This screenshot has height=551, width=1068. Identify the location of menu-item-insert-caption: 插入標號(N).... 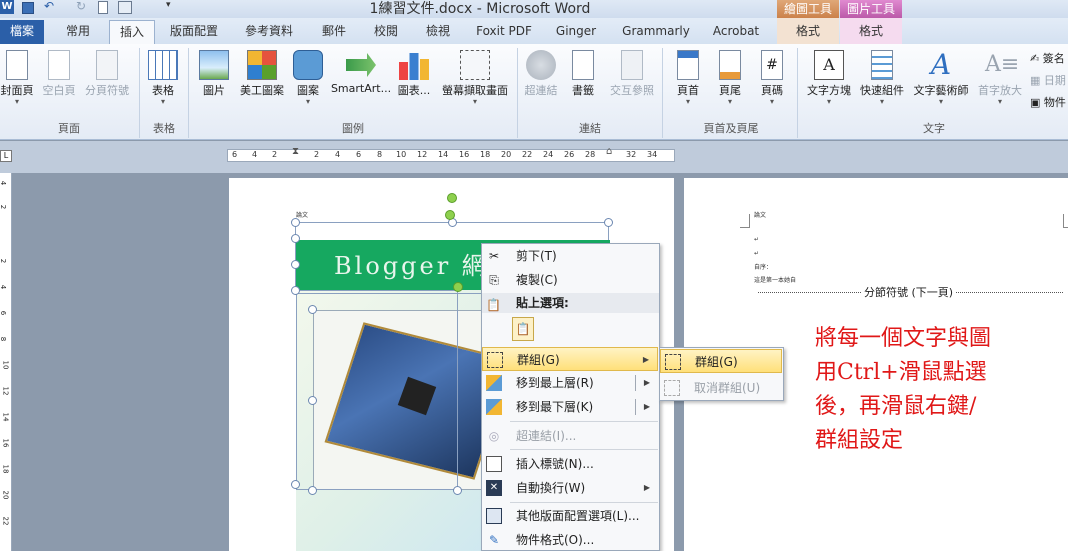
(570, 464).